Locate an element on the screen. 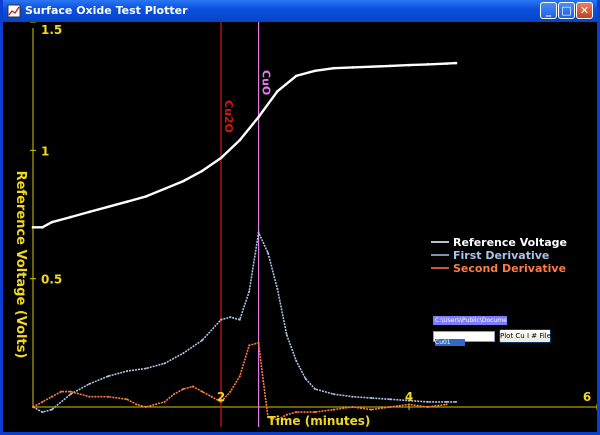 Image resolution: width=600 pixels, height=435 pixels. minimize-button: _ is located at coordinates (548, 10).